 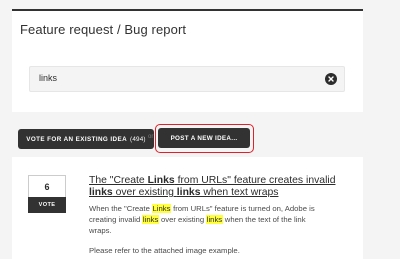 What do you see at coordinates (144, 192) in the screenshot?
I see `idea-title-text: over existing` at bounding box center [144, 192].